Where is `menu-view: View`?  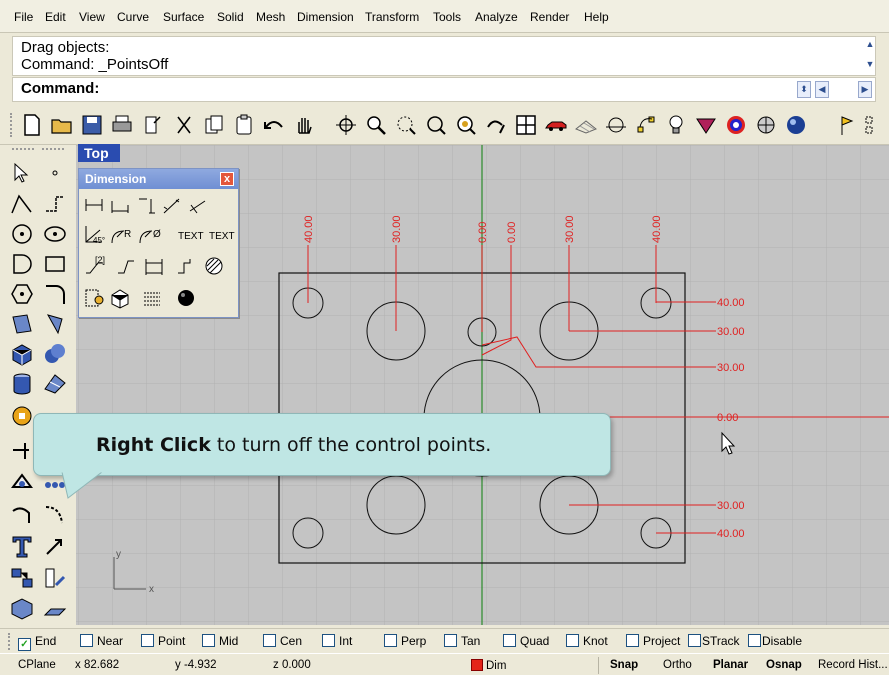 menu-view: View is located at coordinates (92, 17).